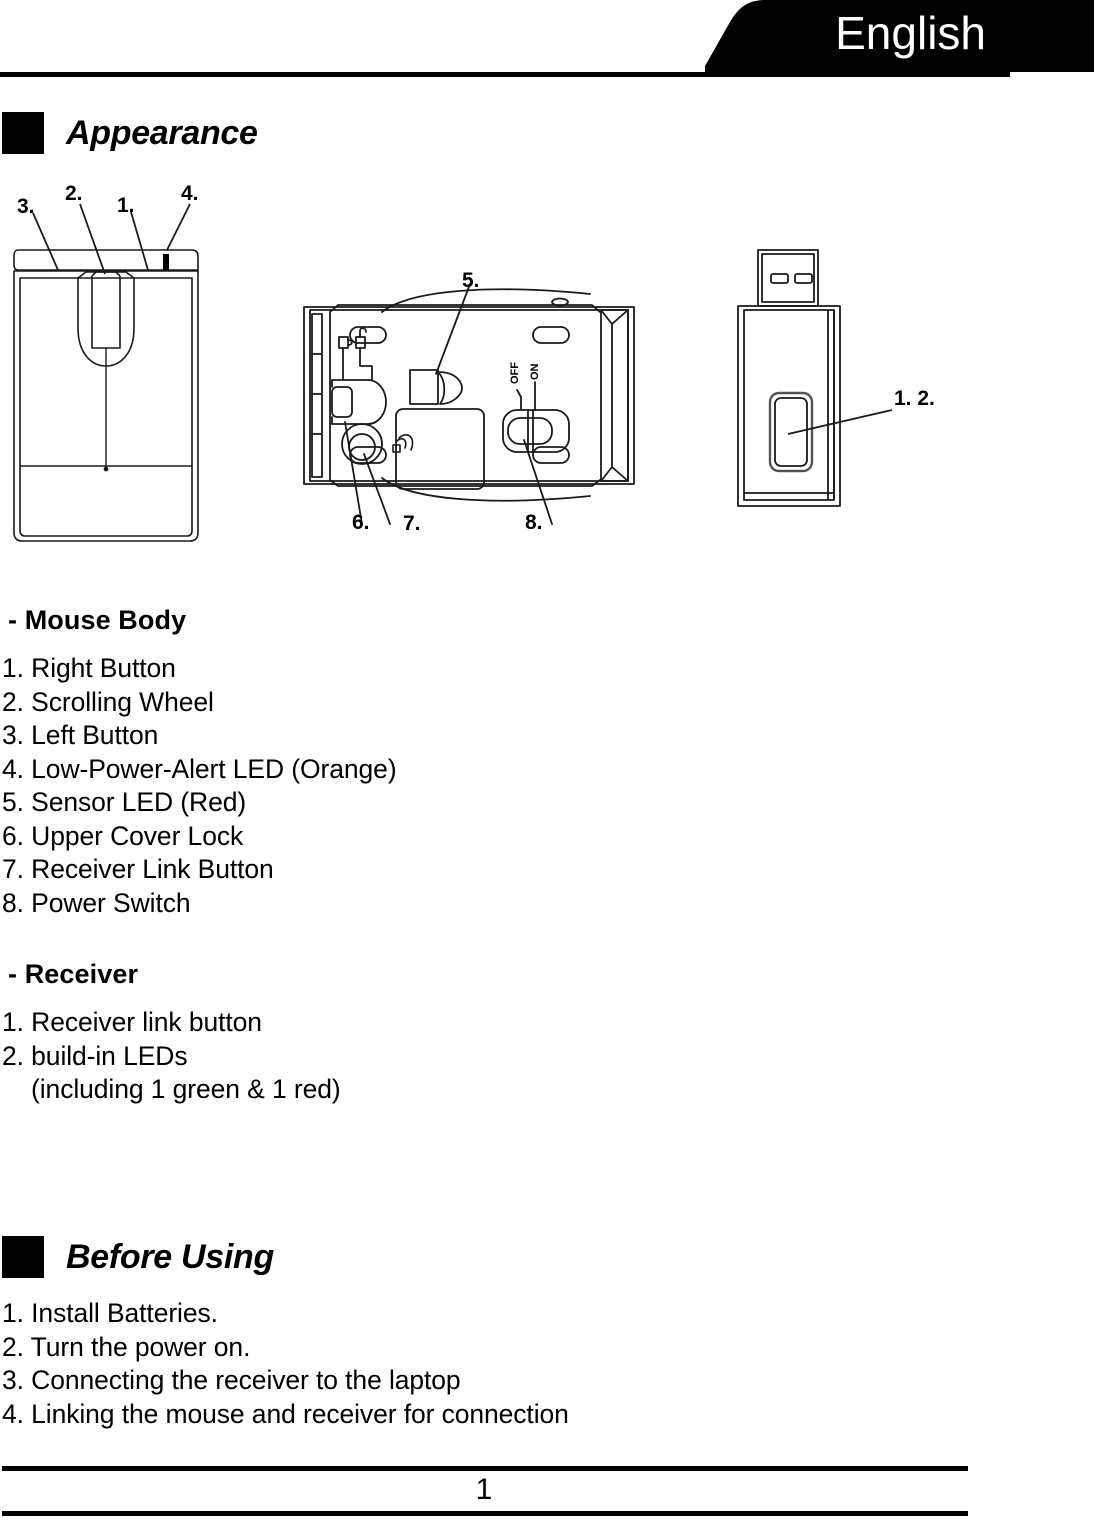  Describe the element at coordinates (505, 74) in the screenshot. I see `header-rule` at that location.